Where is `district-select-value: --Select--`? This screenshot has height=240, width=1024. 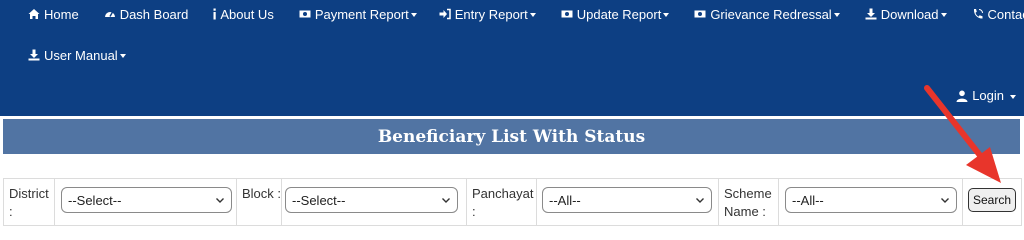
district-select-value: --Select-- is located at coordinates (95, 200).